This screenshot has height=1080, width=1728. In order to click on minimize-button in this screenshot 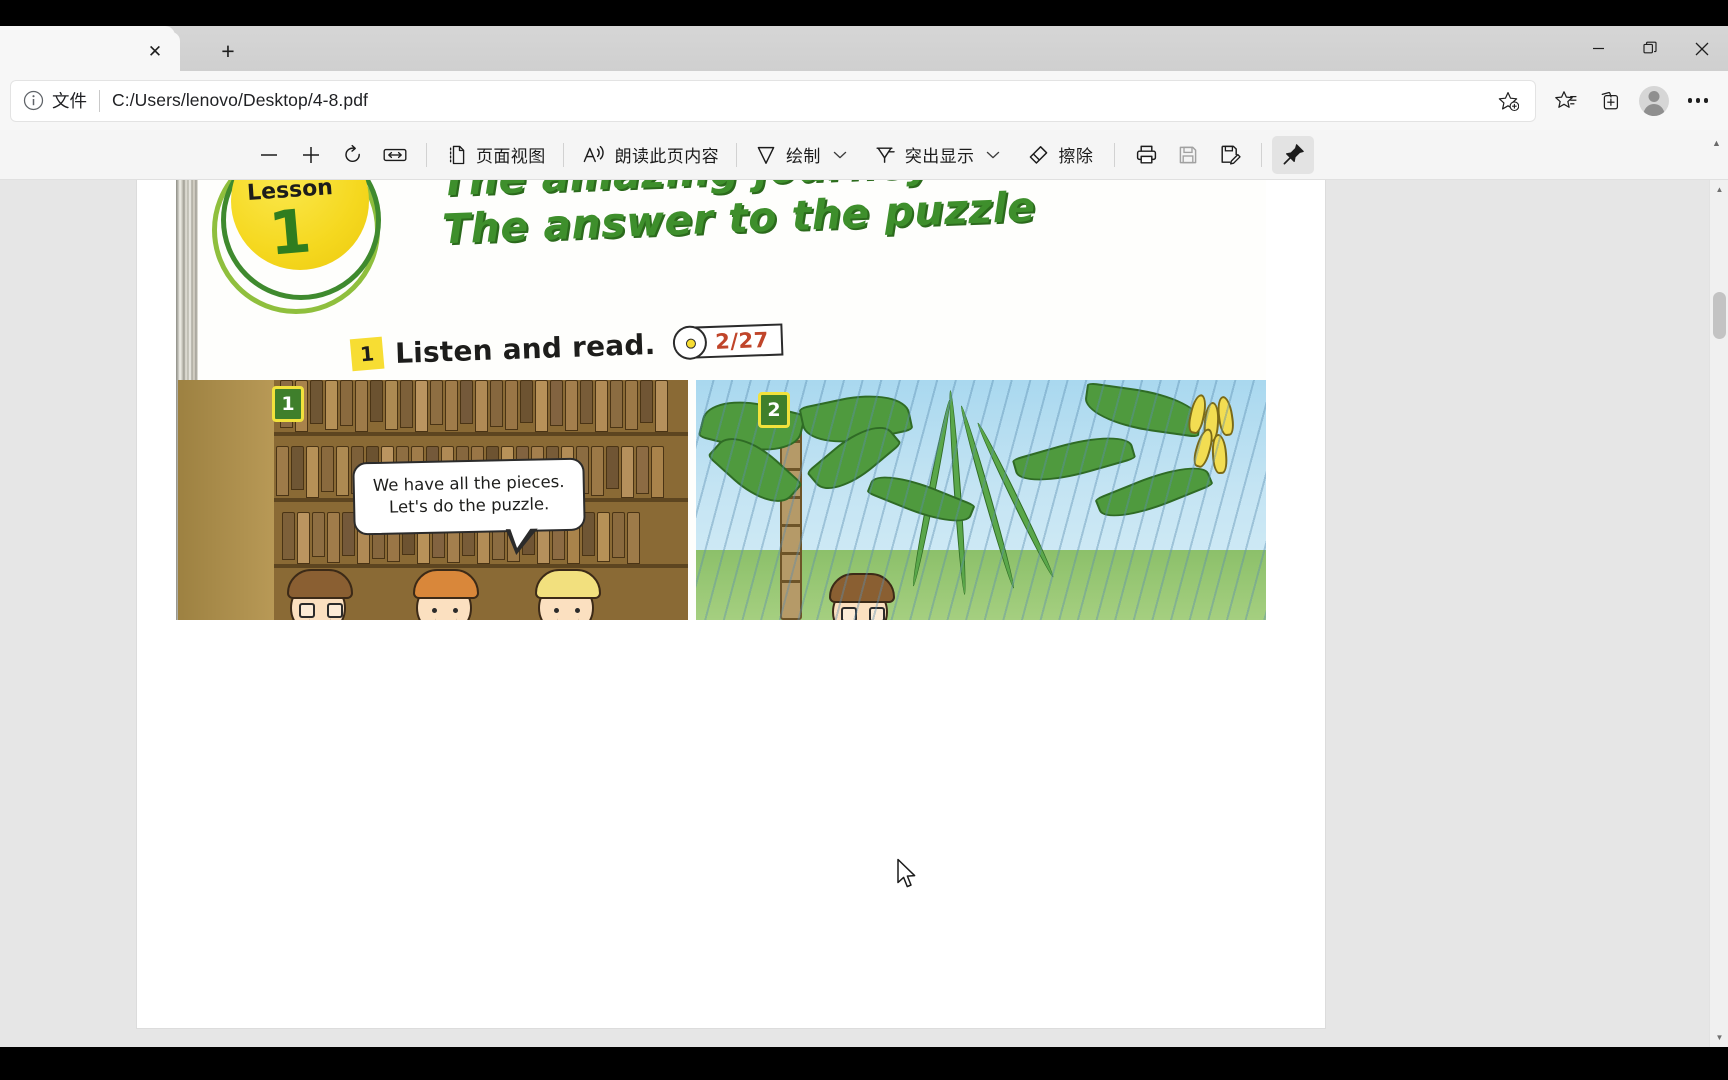, I will do `click(1598, 48)`.